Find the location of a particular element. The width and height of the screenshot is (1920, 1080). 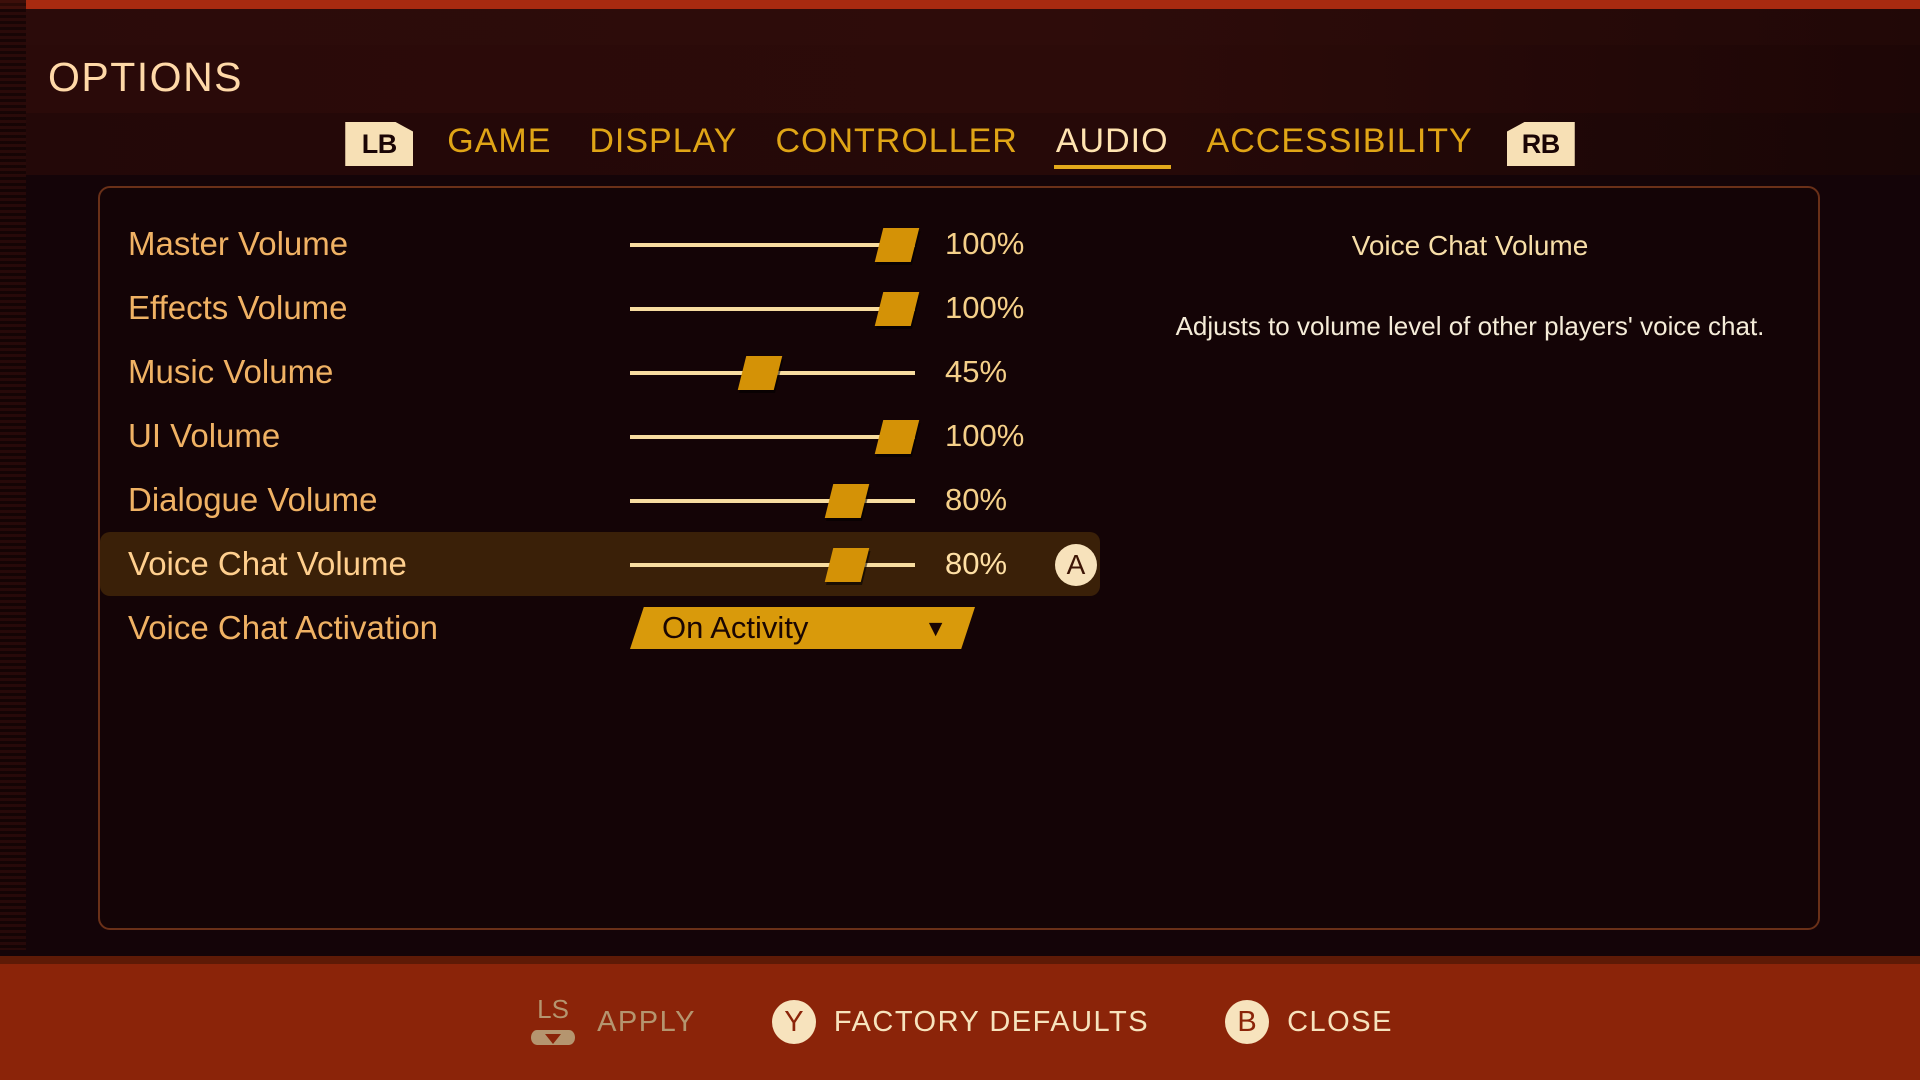

footer-prompt: B CLOSE is located at coordinates (1309, 1022).